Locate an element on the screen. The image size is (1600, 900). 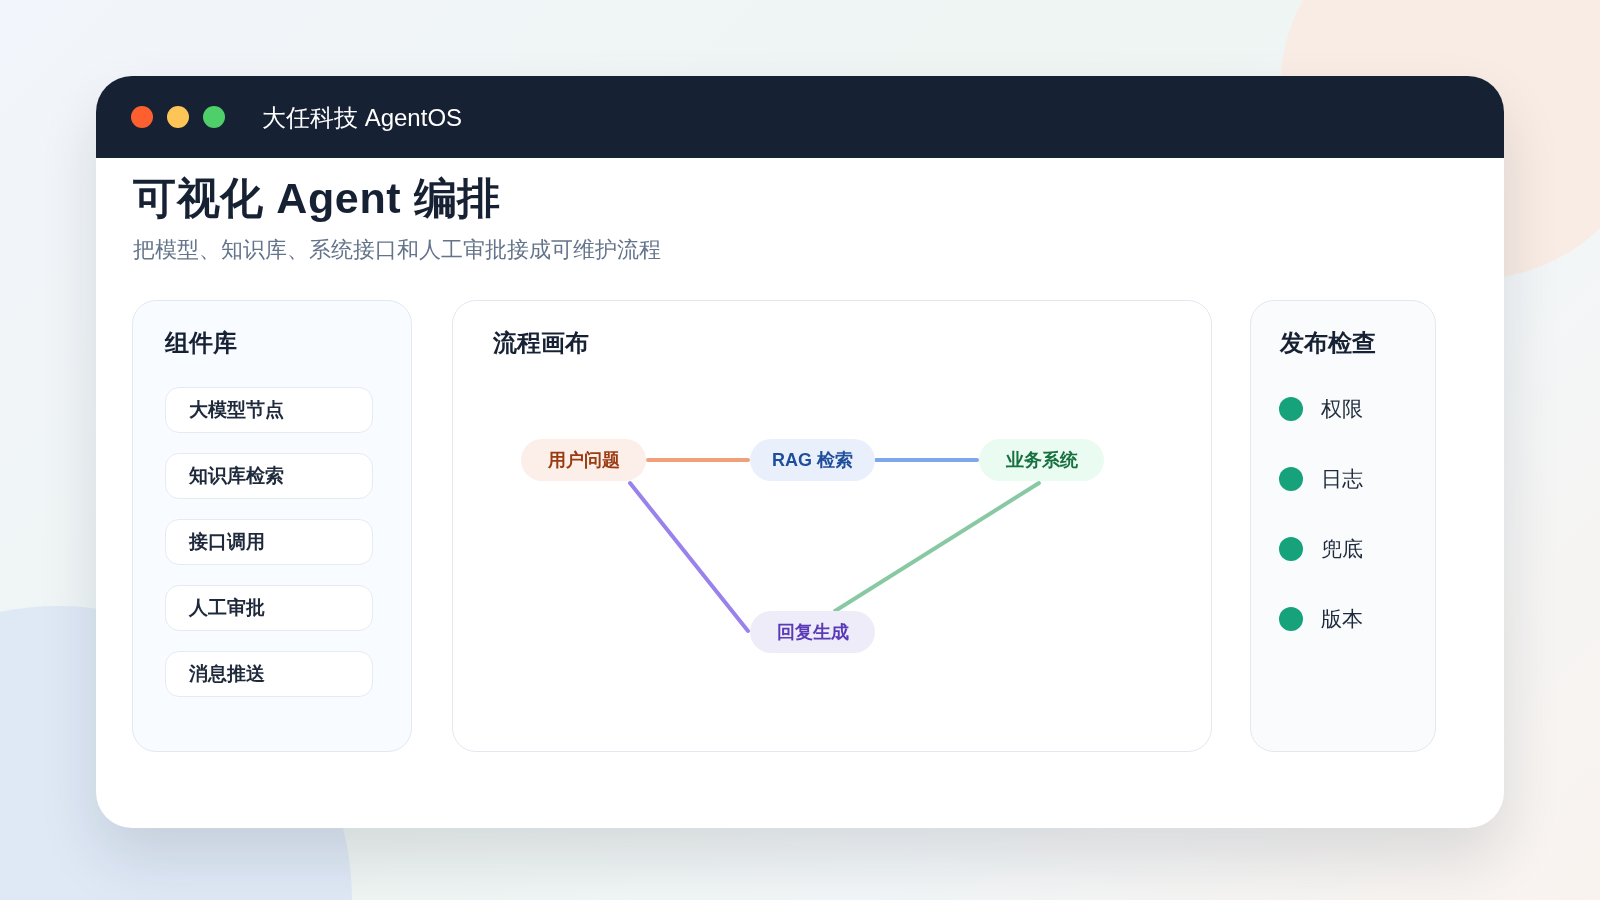
page-subtitle: 把模型、知识库、系统接口和人工审批接成可维护流程 is located at coordinates (397, 250).